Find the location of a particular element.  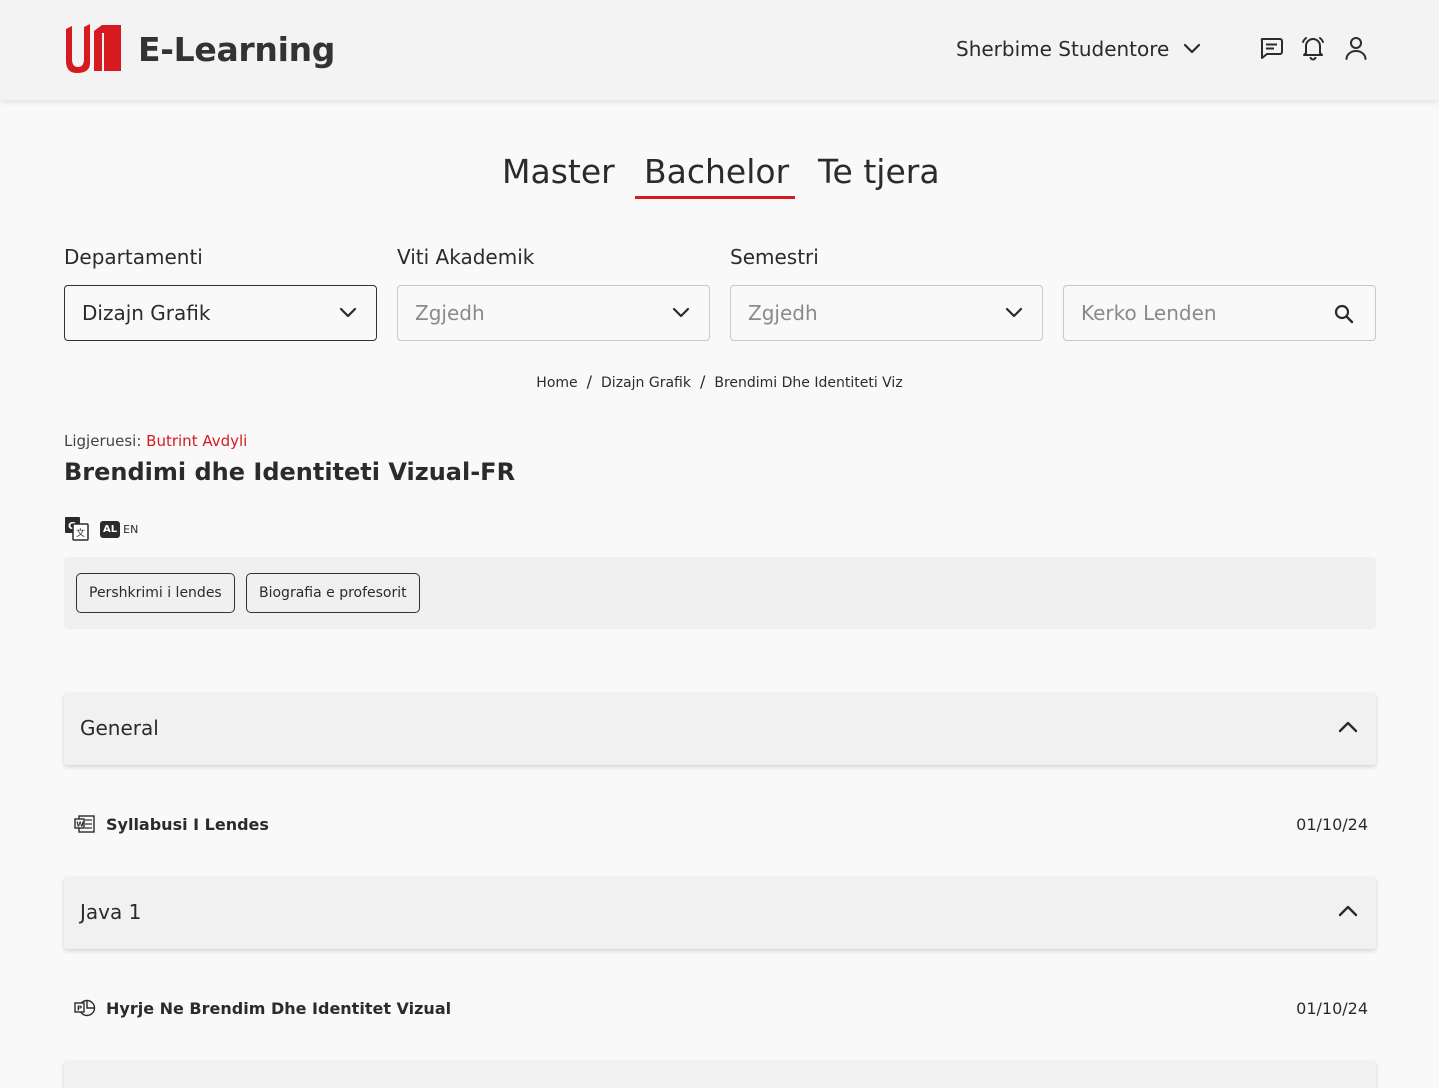

semester-placeholder: Zgjedh is located at coordinates (783, 313).